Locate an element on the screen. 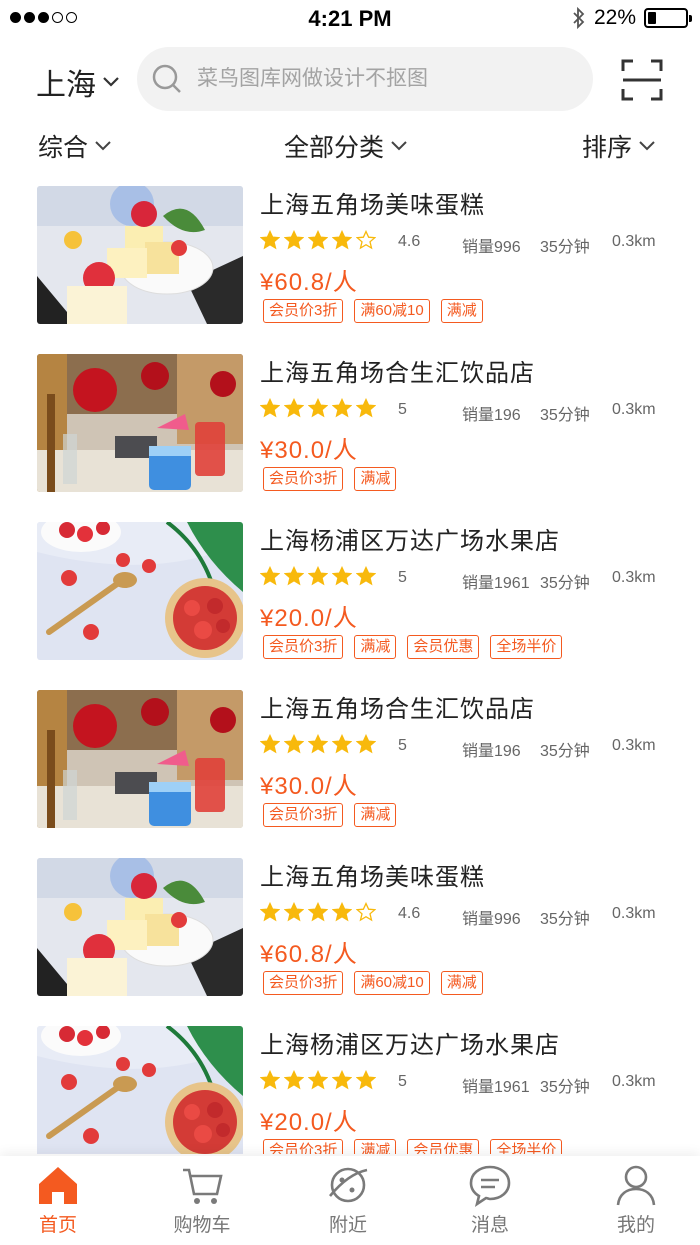 Image resolution: width=700 pixels, height=1245 pixels. tab-bar: 首页 购物车 附近 消息 我的 is located at coordinates (350, 1200).